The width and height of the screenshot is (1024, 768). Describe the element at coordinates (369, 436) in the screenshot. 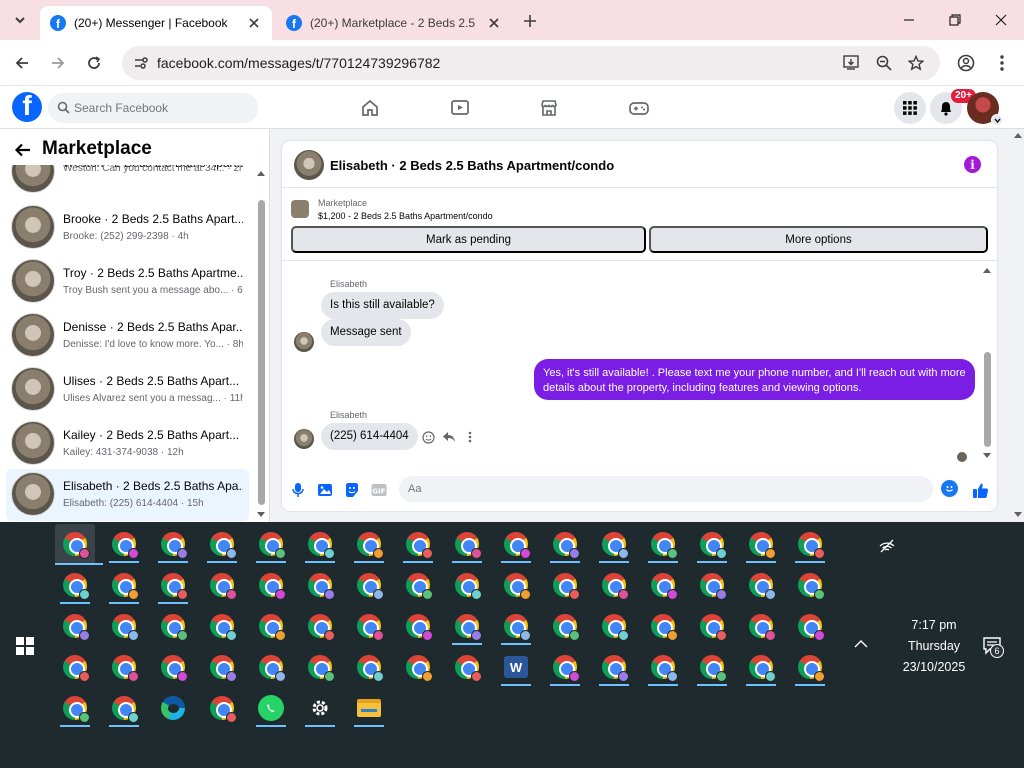

I see `incoming-message: (225) 614-4404` at that location.